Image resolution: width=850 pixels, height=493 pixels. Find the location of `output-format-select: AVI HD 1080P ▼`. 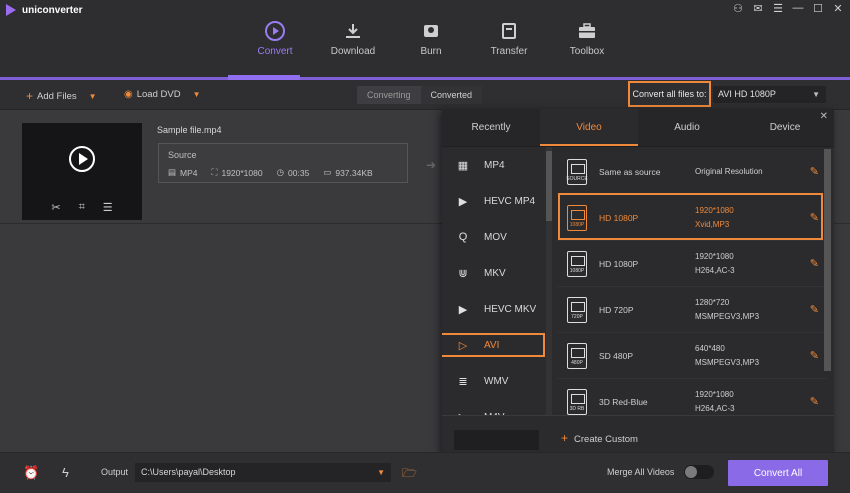

output-format-select: AVI HD 1080P ▼ is located at coordinates (769, 94).